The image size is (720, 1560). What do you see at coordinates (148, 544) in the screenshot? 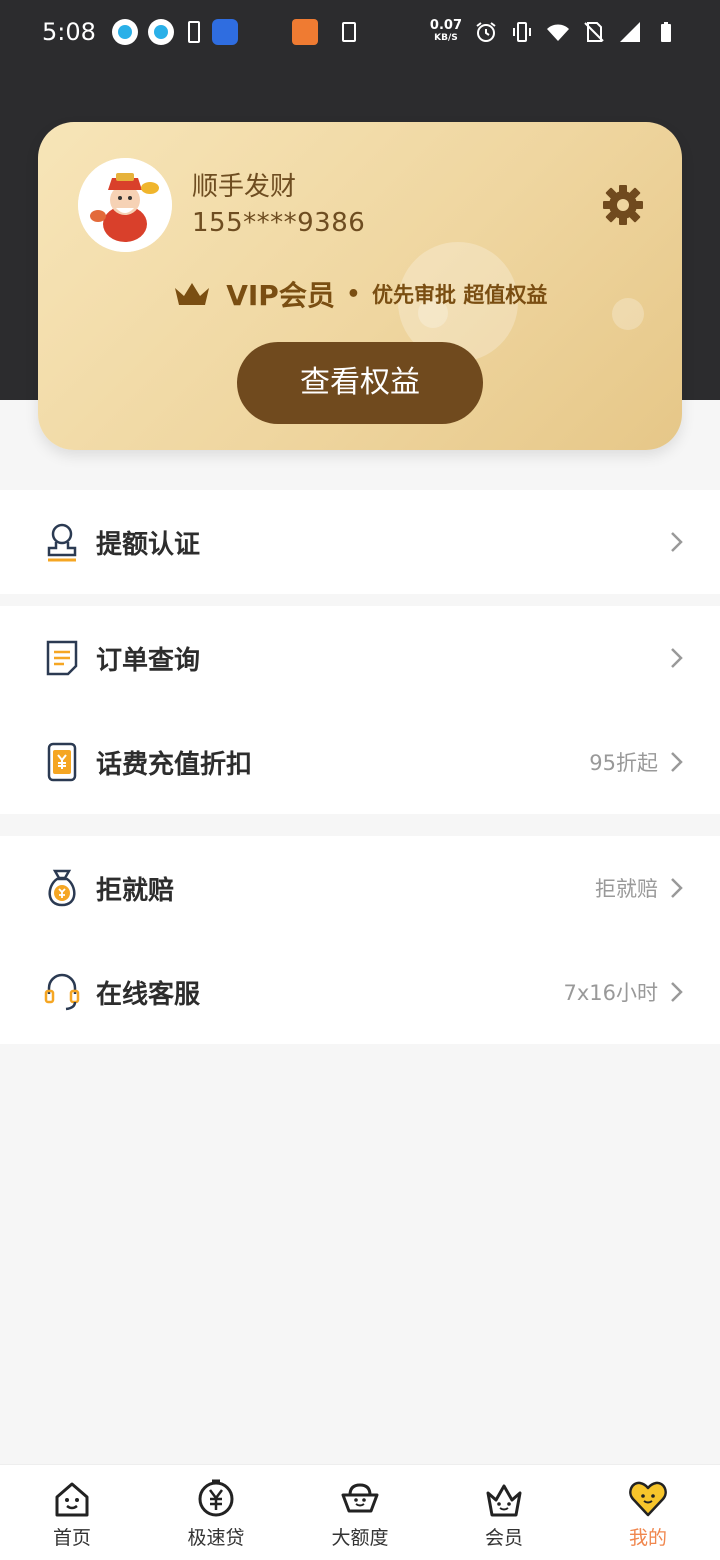
I see `menu-label: 提额认证` at bounding box center [148, 544].